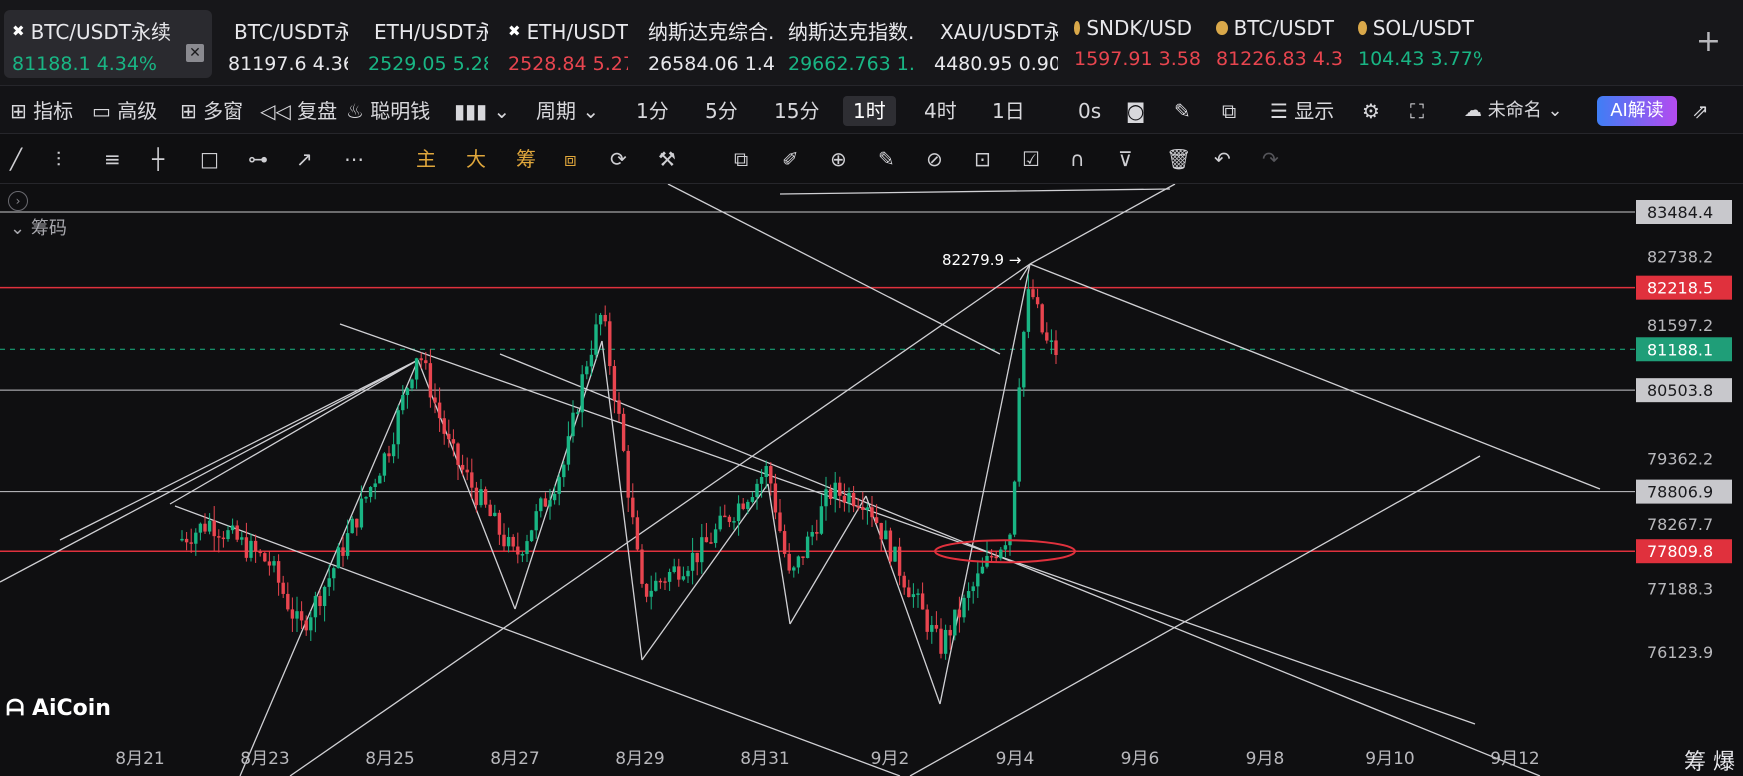 This screenshot has width=1743, height=776. I want to click on filter-icon: ⊽, so click(1125, 159).